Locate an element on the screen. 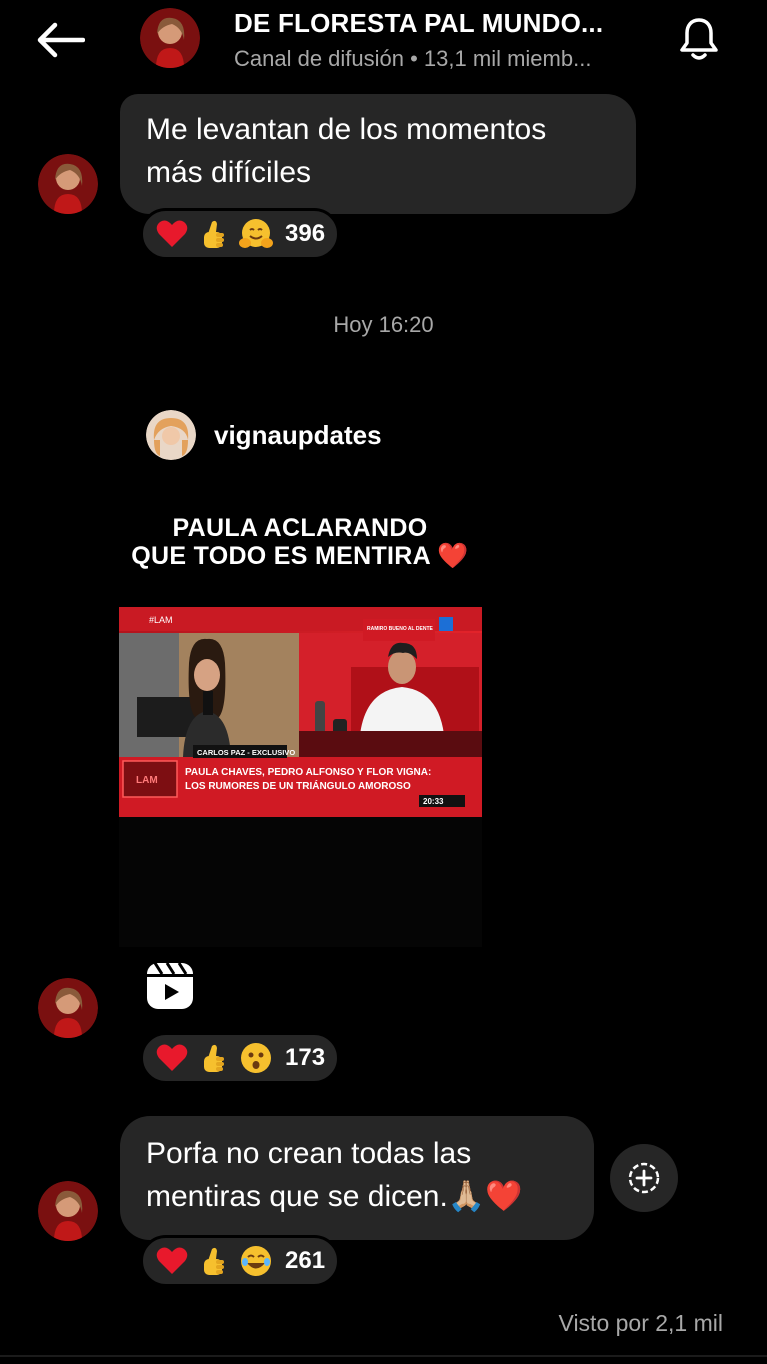 This screenshot has width=767, height=1364. seen-by-status: Visto por 2,1 mil is located at coordinates (641, 1323).